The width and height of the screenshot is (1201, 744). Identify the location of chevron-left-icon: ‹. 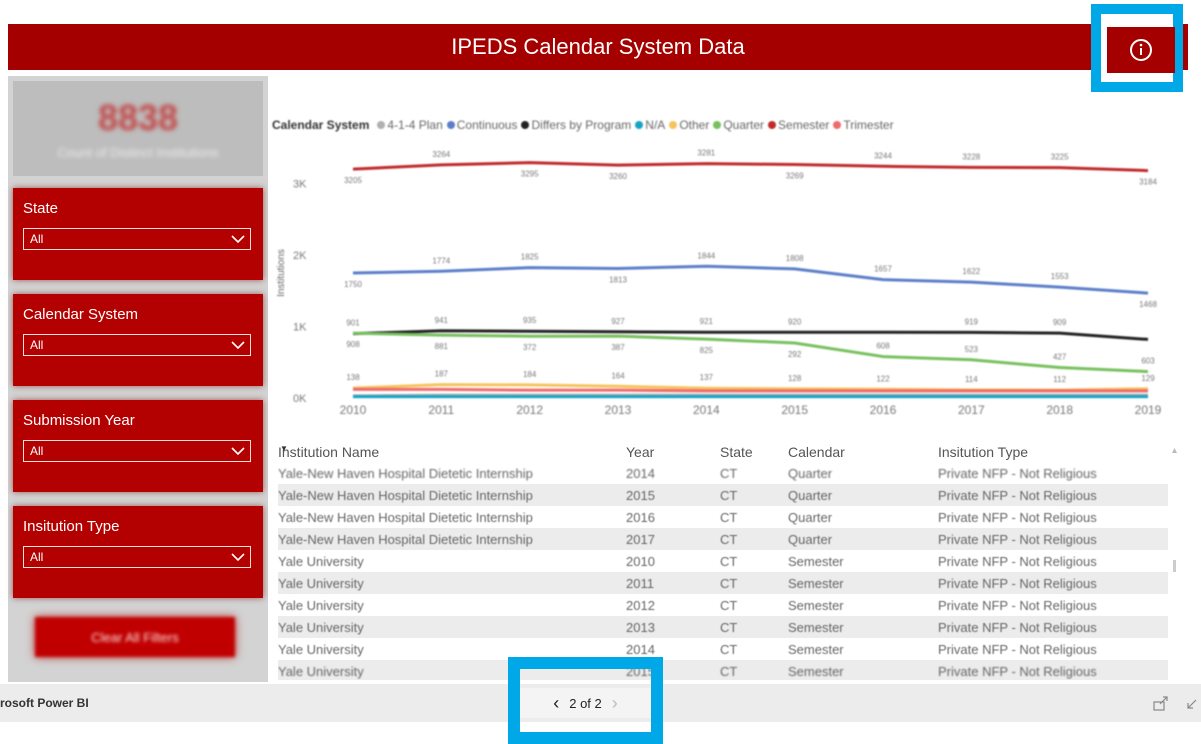
(556, 703).